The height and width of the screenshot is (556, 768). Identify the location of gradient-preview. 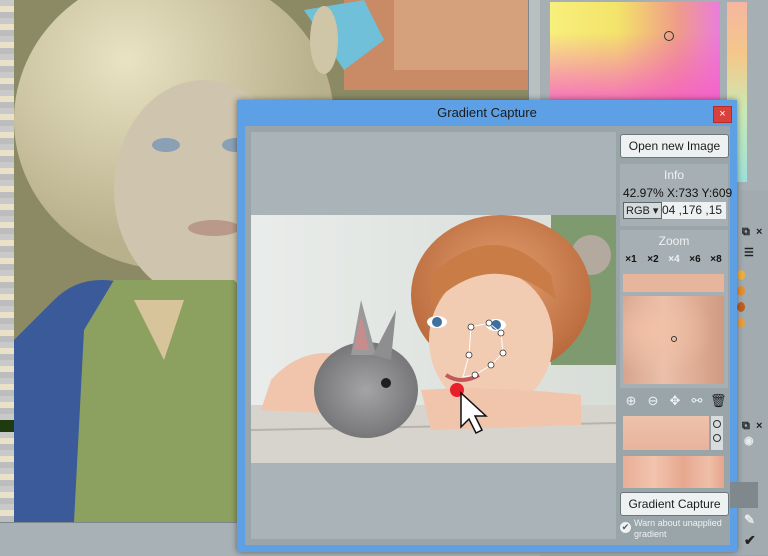
(673, 472).